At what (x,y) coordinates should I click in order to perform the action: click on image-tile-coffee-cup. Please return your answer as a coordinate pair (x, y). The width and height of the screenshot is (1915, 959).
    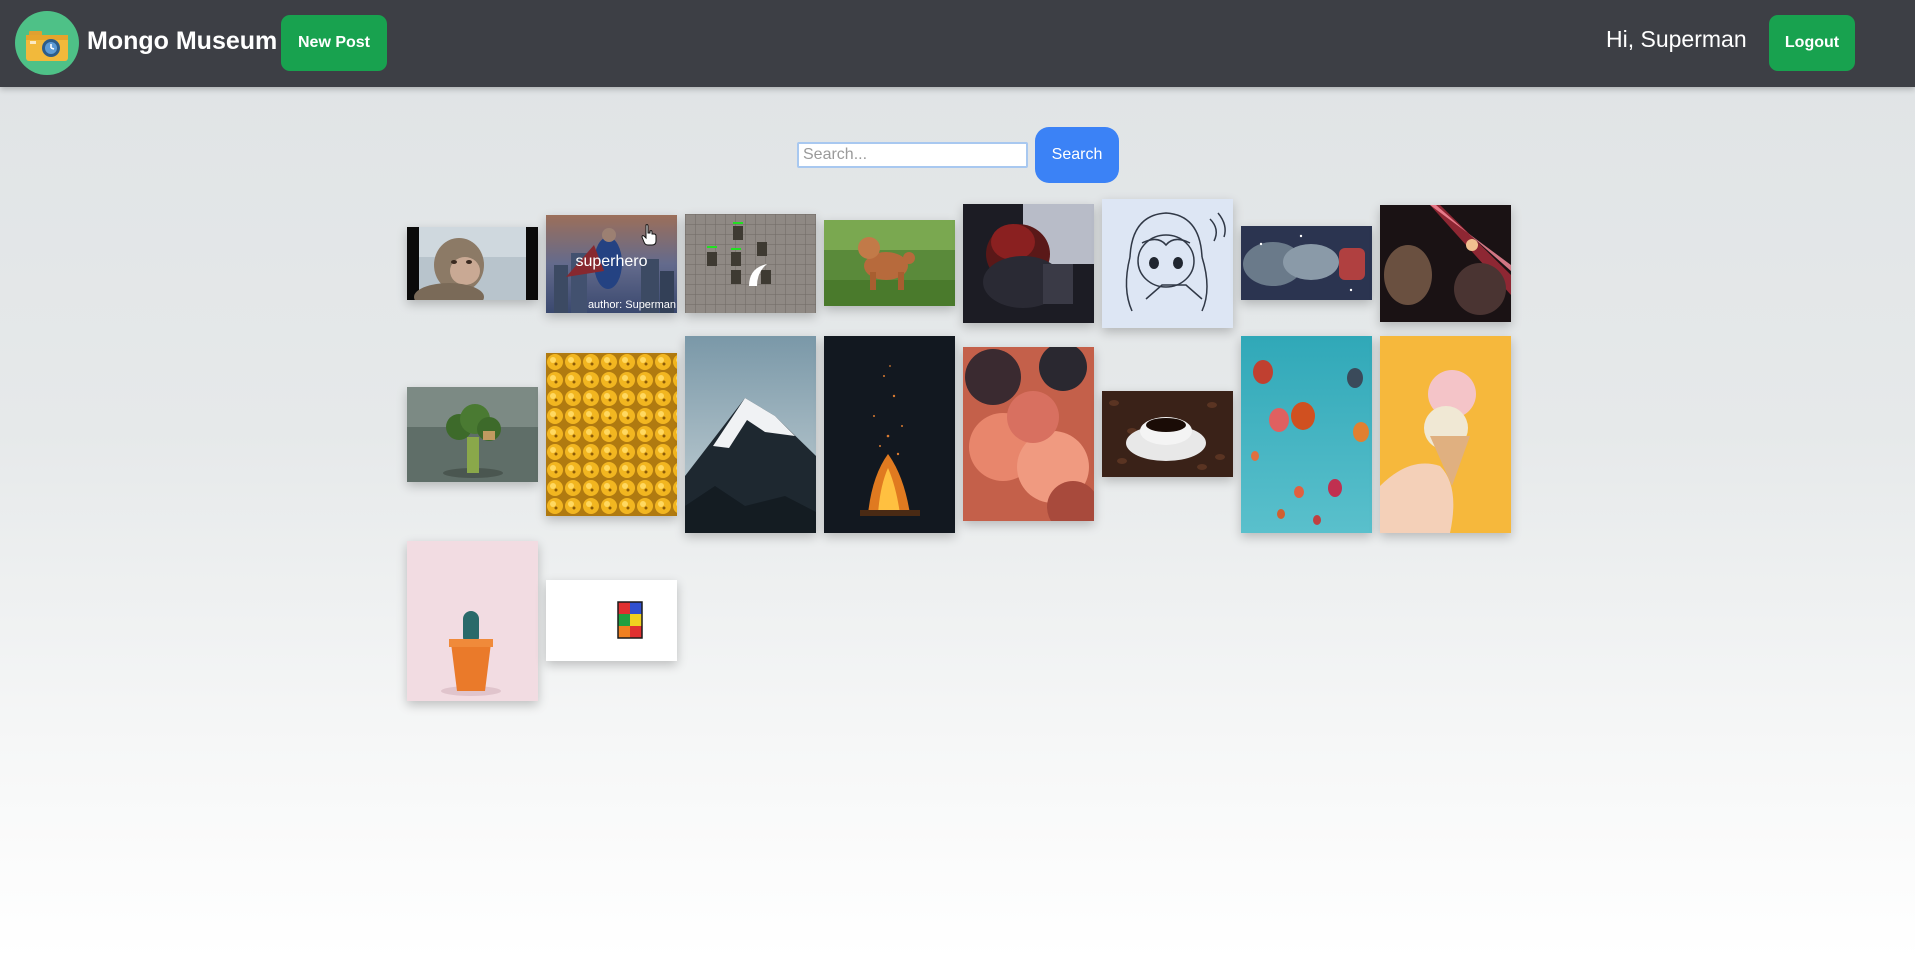
    Looking at the image, I should click on (1167, 434).